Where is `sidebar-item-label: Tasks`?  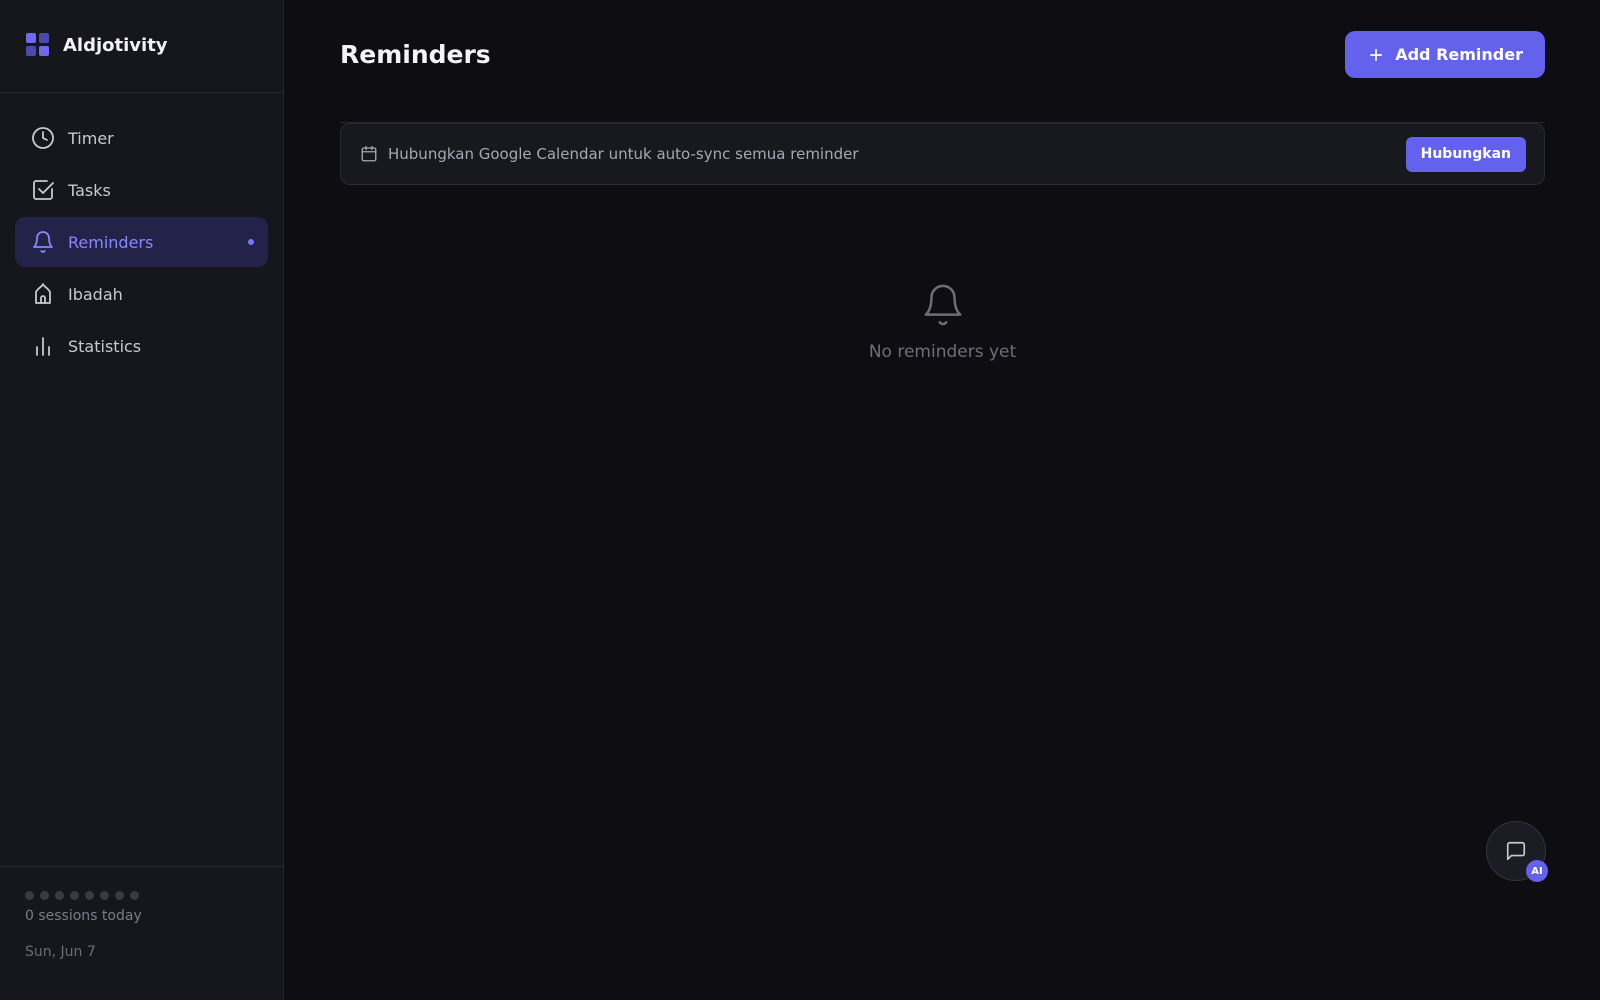
sidebar-item-label: Tasks is located at coordinates (89, 190).